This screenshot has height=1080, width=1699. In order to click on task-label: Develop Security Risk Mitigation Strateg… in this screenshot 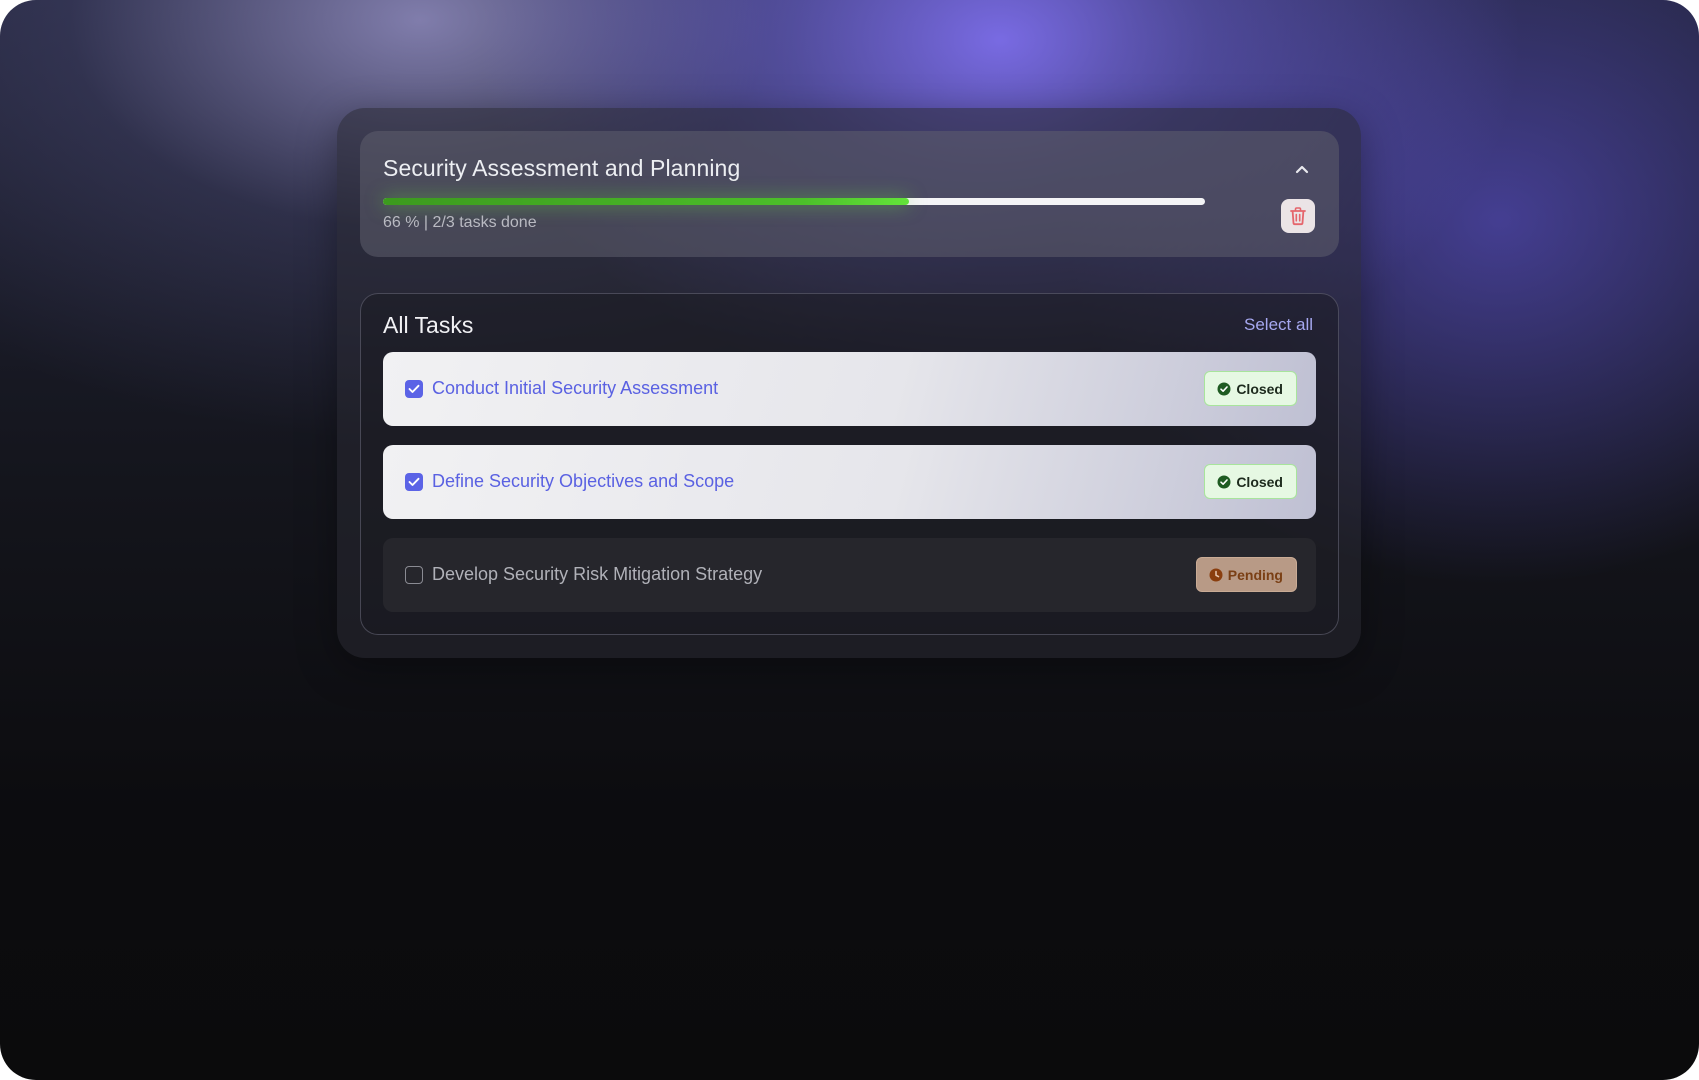, I will do `click(597, 574)`.